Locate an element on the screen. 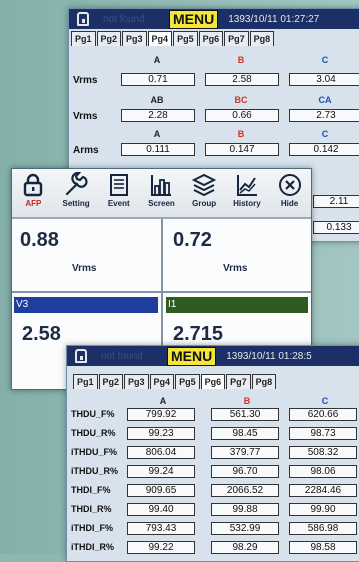 The image size is (359, 562). value-cell: 799.92 is located at coordinates (161, 414).